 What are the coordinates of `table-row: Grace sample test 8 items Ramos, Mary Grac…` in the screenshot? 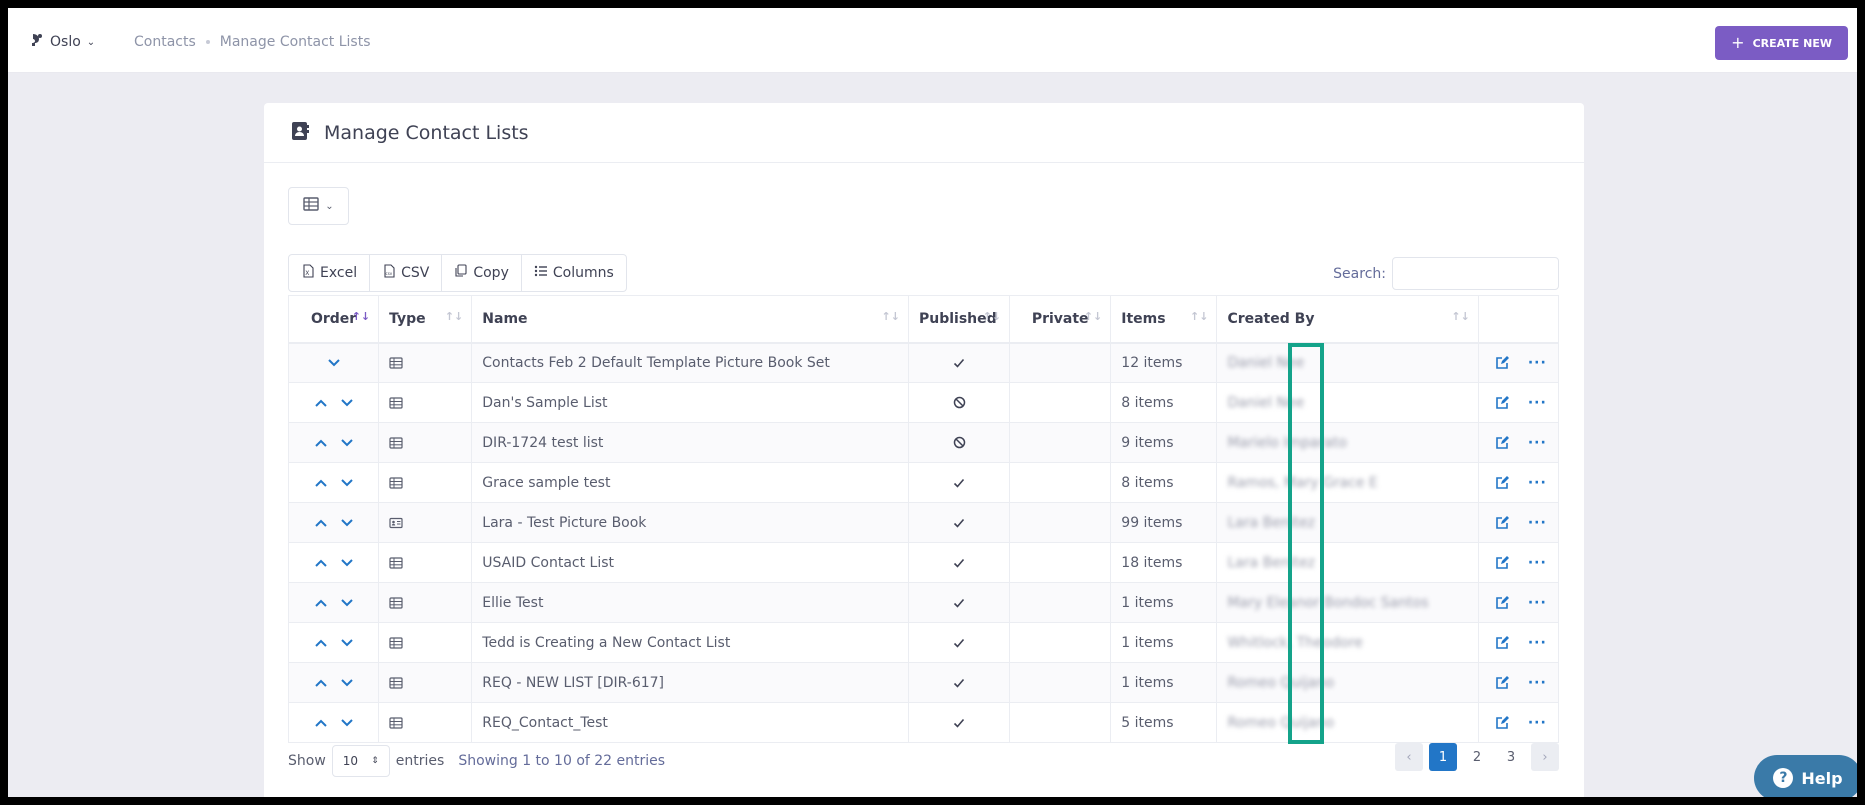 It's located at (923, 482).